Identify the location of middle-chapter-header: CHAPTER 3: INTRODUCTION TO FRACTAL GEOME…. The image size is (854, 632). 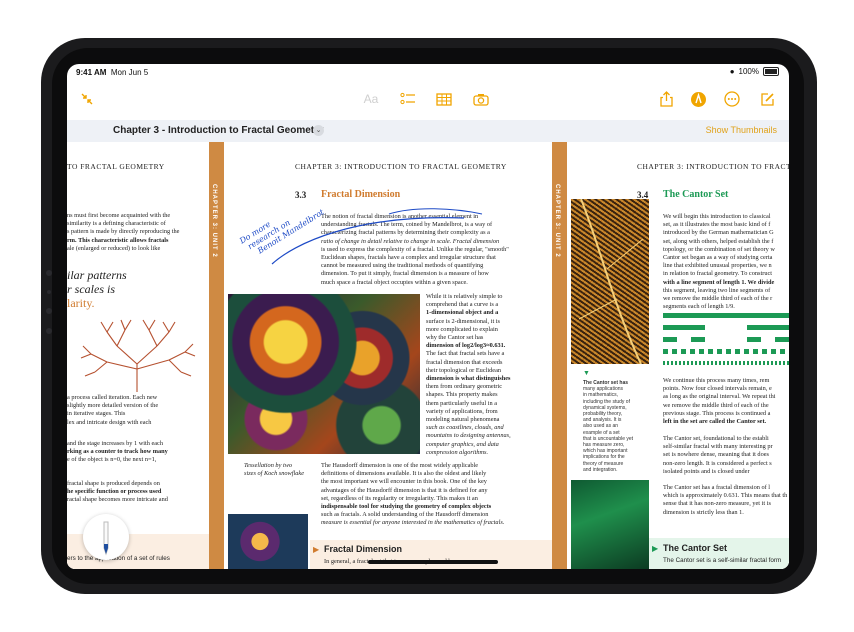
(401, 166).